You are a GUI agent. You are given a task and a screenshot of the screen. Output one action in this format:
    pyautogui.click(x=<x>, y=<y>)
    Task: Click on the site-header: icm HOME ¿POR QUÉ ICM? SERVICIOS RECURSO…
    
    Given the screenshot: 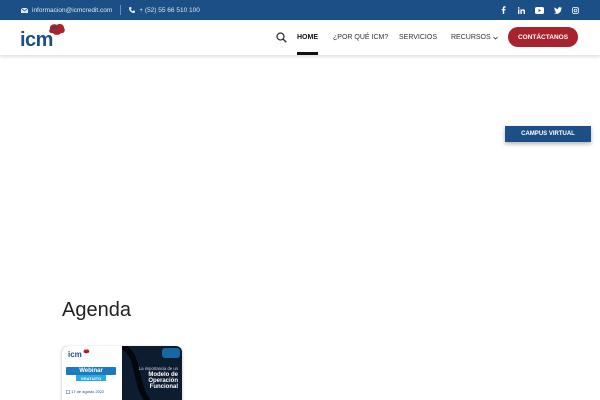 What is the action you would take?
    pyautogui.click(x=300, y=37)
    